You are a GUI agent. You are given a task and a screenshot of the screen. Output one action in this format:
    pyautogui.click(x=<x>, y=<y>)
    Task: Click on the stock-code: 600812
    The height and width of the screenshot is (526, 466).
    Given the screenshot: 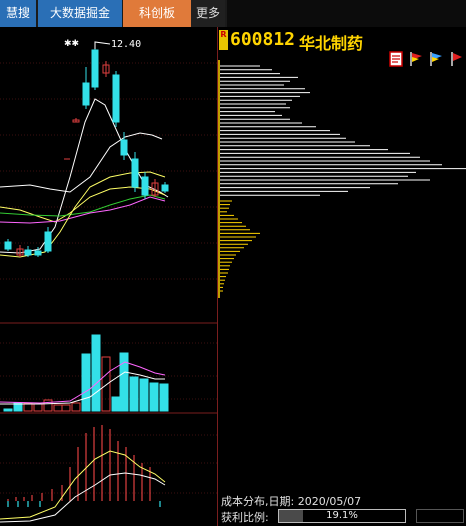 What is the action you would take?
    pyautogui.click(x=263, y=39)
    